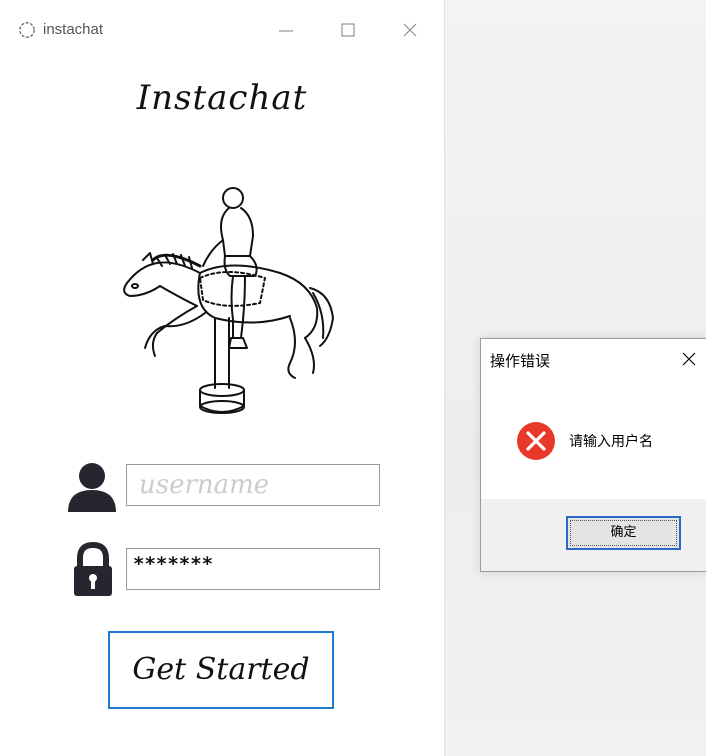 Image resolution: width=706 pixels, height=756 pixels. What do you see at coordinates (348, 30) in the screenshot?
I see `maximize-button` at bounding box center [348, 30].